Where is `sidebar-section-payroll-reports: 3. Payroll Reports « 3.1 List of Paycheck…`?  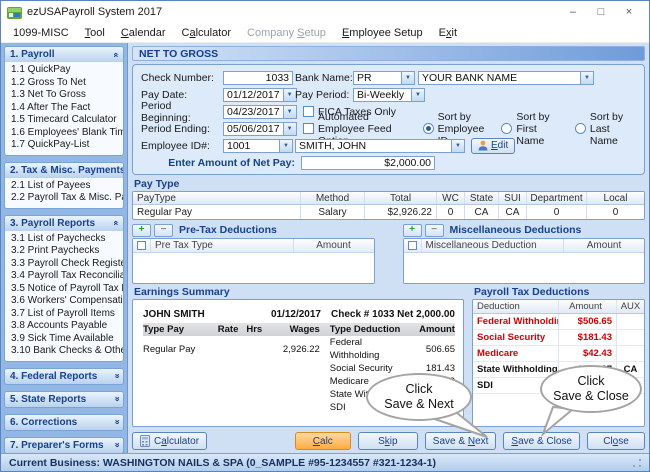 sidebar-section-payroll-reports: 3. Payroll Reports « 3.1 List of Paycheck… is located at coordinates (64, 288).